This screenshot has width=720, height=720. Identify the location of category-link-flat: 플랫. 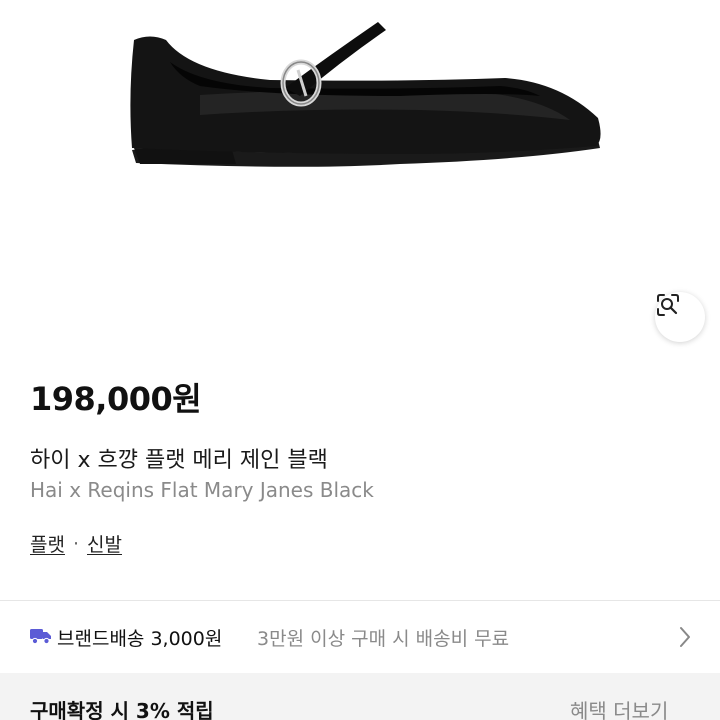
(47, 543).